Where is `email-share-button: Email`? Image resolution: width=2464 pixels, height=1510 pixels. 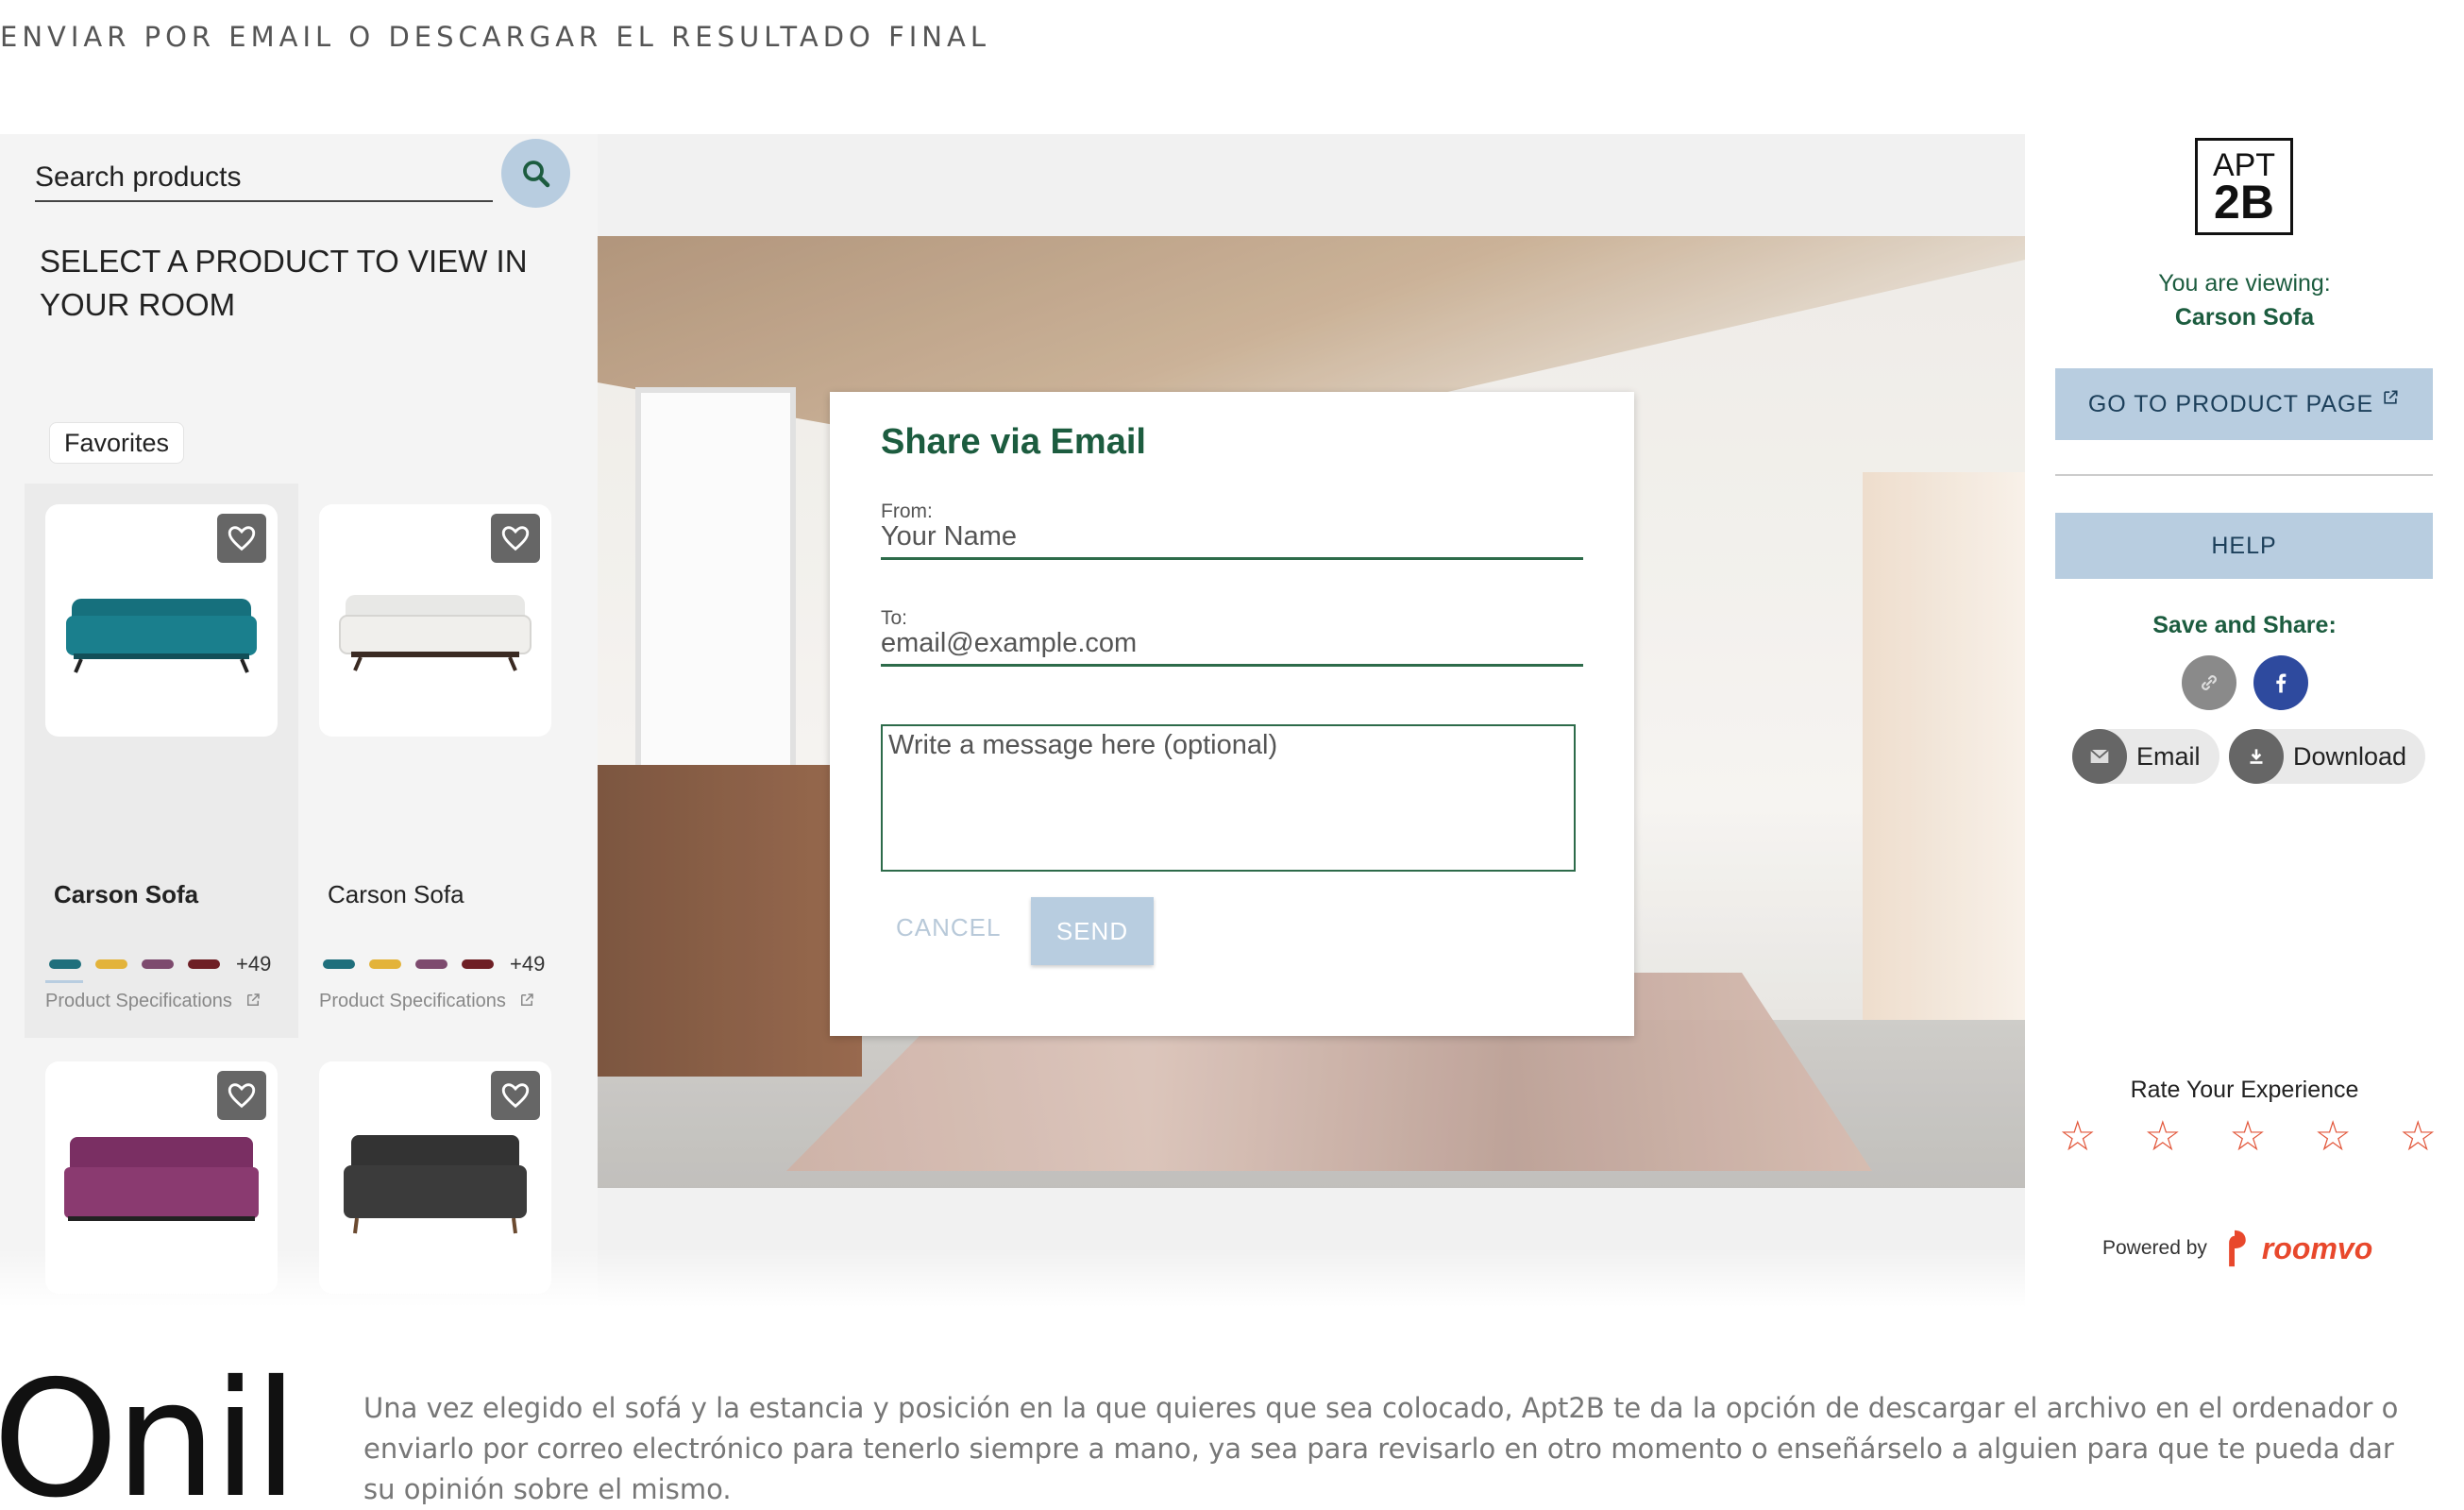 email-share-button: Email is located at coordinates (2145, 756).